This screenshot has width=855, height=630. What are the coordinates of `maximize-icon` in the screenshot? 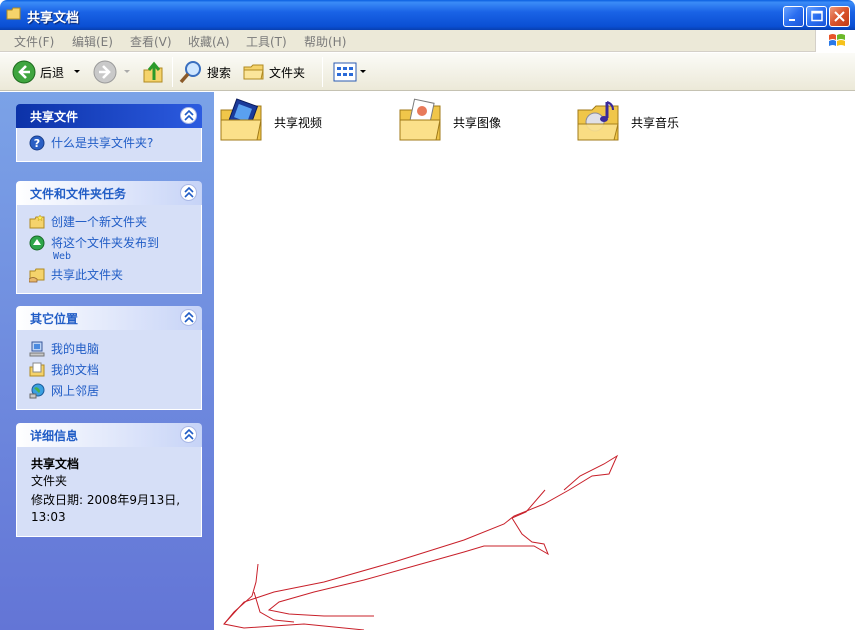 It's located at (817, 16).